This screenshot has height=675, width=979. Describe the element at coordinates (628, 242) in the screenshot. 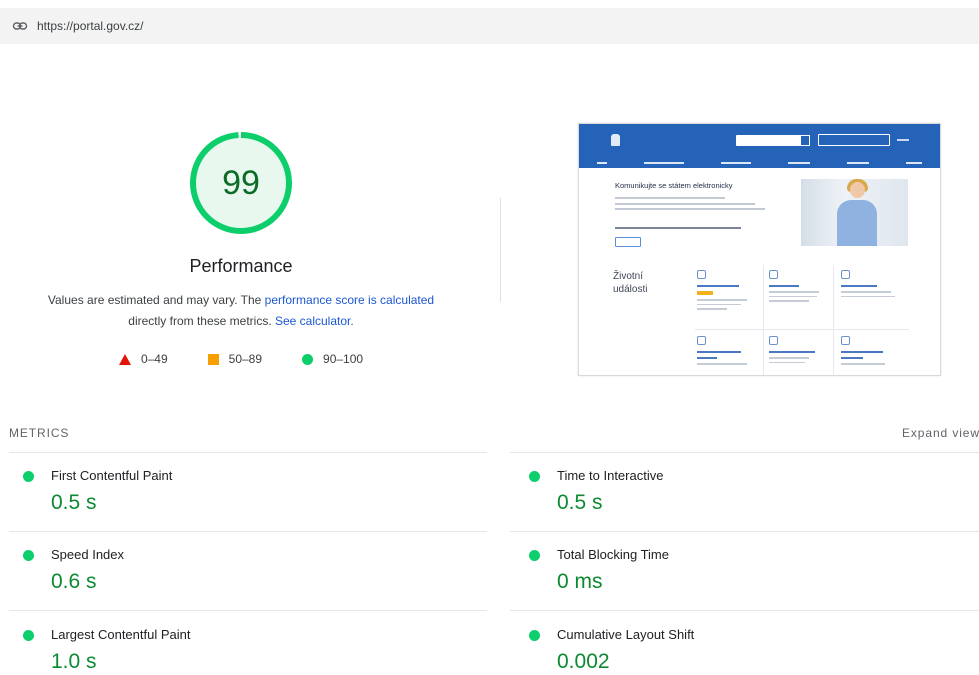

I see `preview-more-button` at that location.